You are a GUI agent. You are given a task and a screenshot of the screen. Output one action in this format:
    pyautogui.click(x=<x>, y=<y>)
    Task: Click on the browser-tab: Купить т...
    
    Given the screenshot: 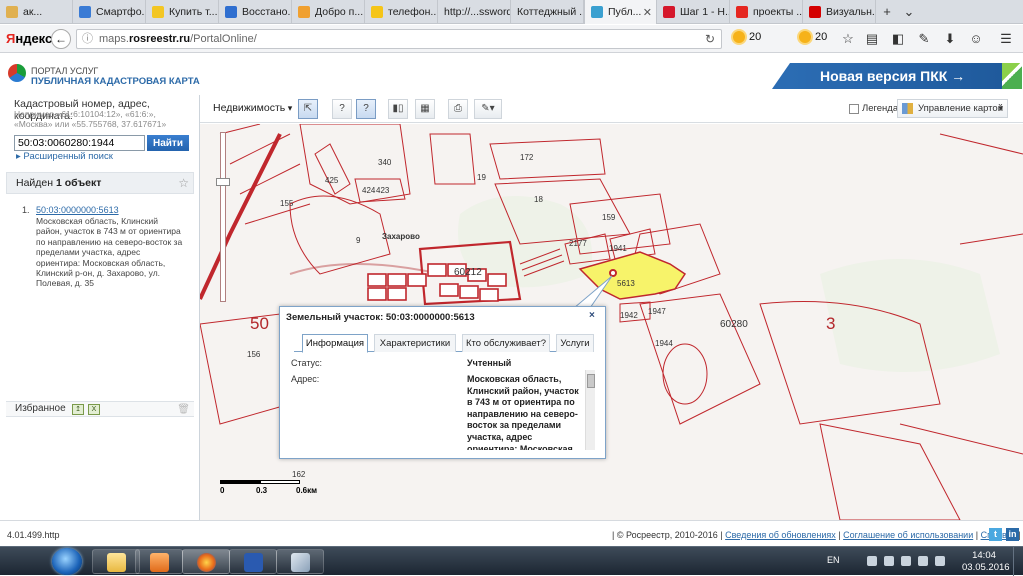 What is the action you would take?
    pyautogui.click(x=182, y=12)
    